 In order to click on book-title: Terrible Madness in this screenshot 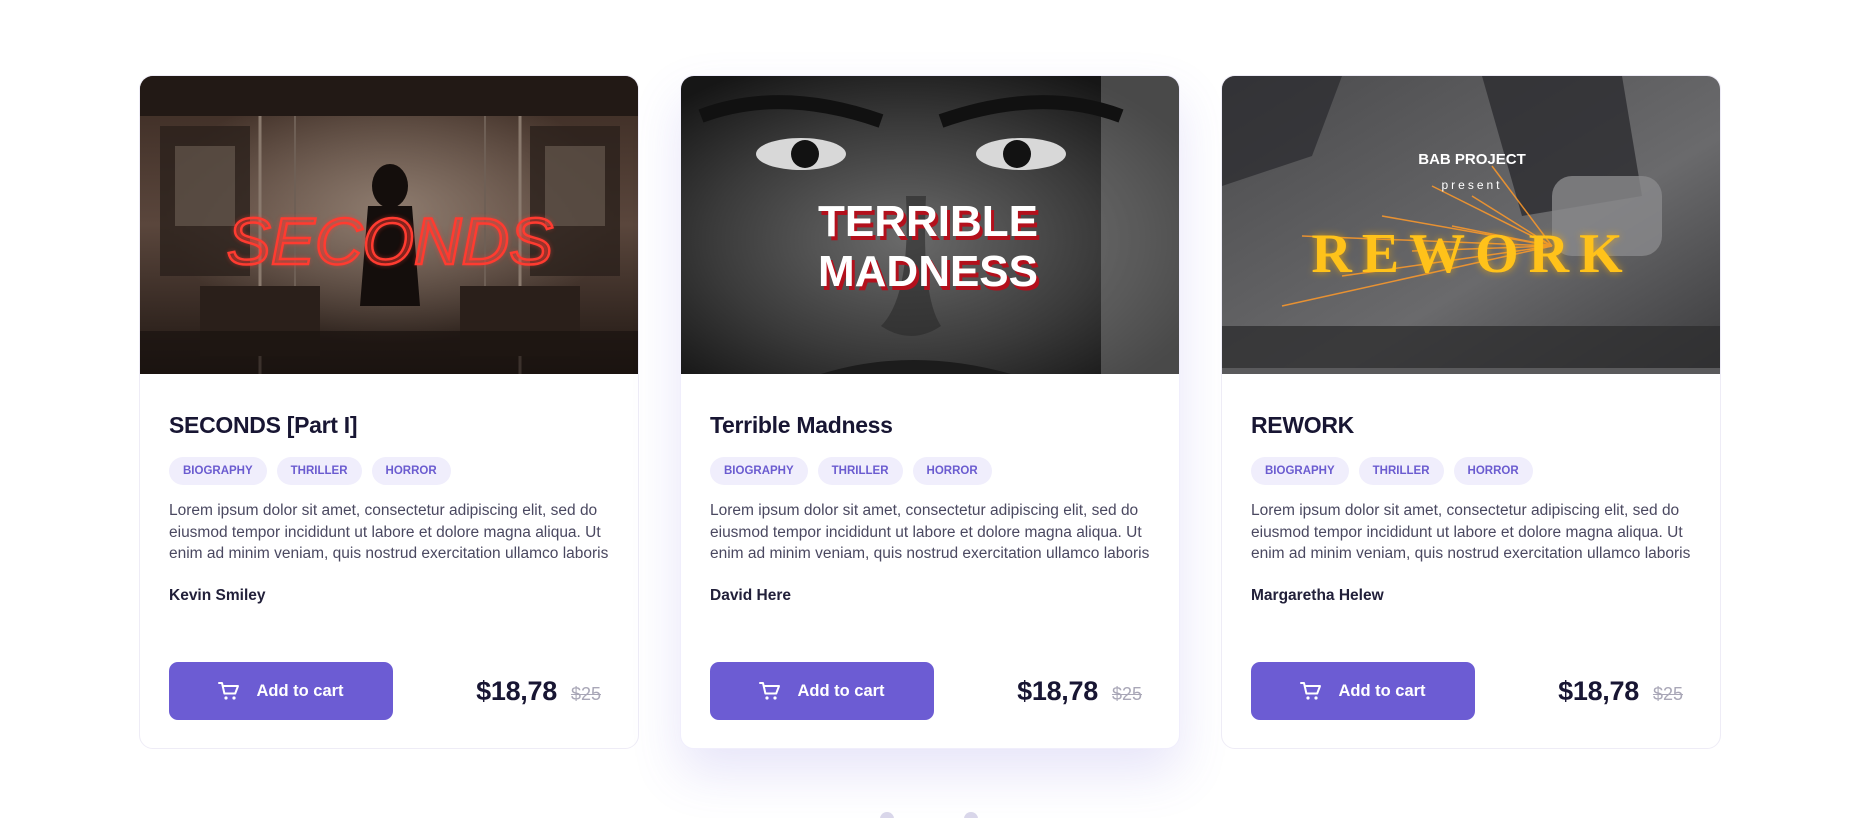, I will do `click(930, 425)`.